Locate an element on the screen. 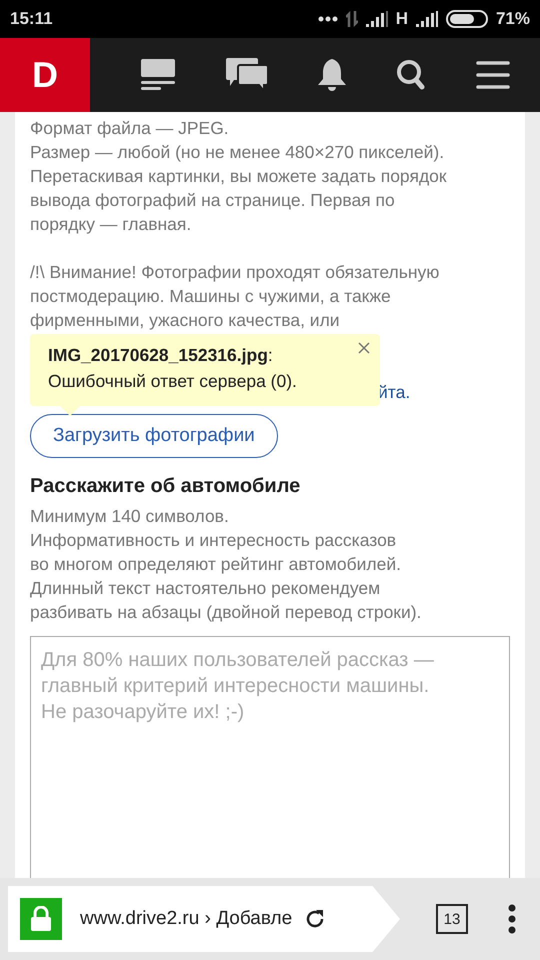 The image size is (540, 960). url-text: www.drive2.ru › Добавле is located at coordinates (186, 919).